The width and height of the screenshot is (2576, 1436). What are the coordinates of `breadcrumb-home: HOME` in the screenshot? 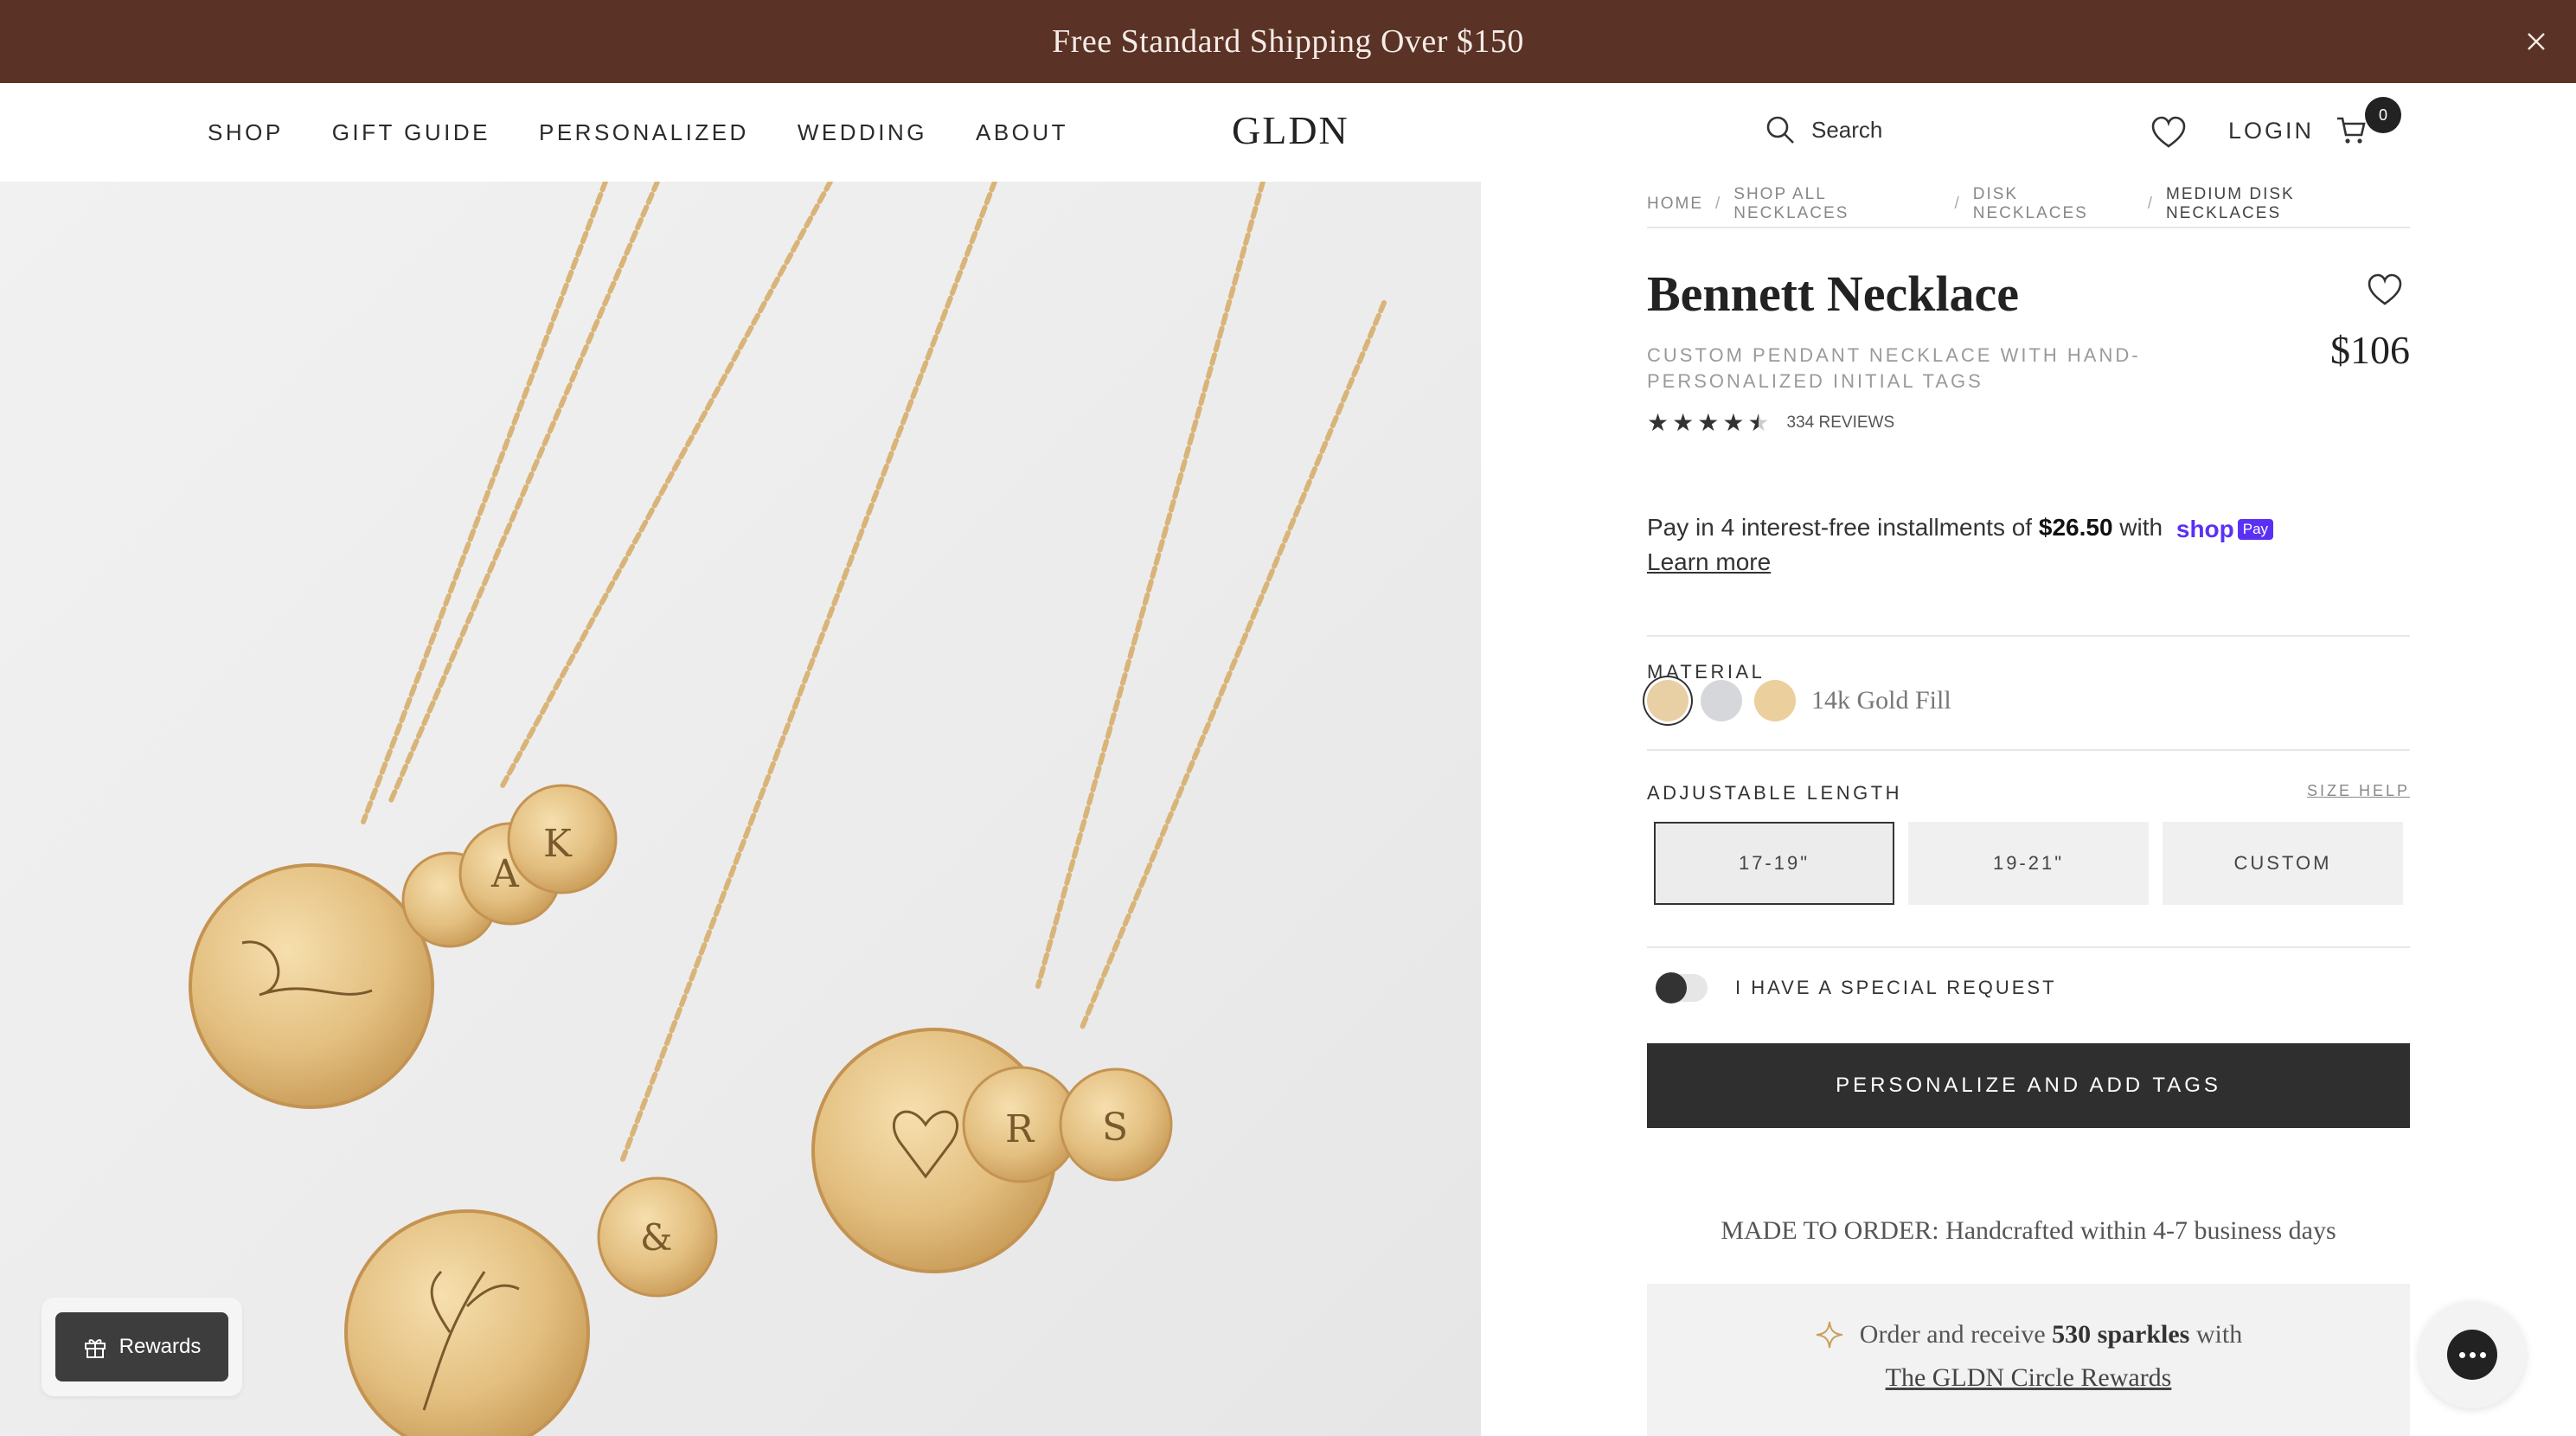 It's located at (1675, 205).